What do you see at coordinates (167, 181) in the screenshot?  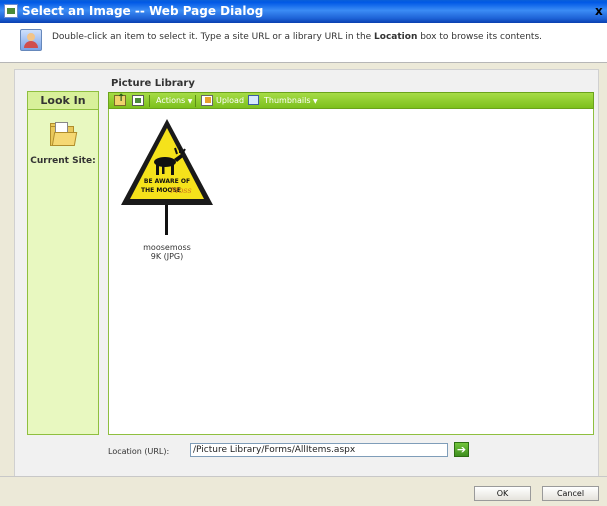 I see `sign-text-line1: BE AWARE OF` at bounding box center [167, 181].